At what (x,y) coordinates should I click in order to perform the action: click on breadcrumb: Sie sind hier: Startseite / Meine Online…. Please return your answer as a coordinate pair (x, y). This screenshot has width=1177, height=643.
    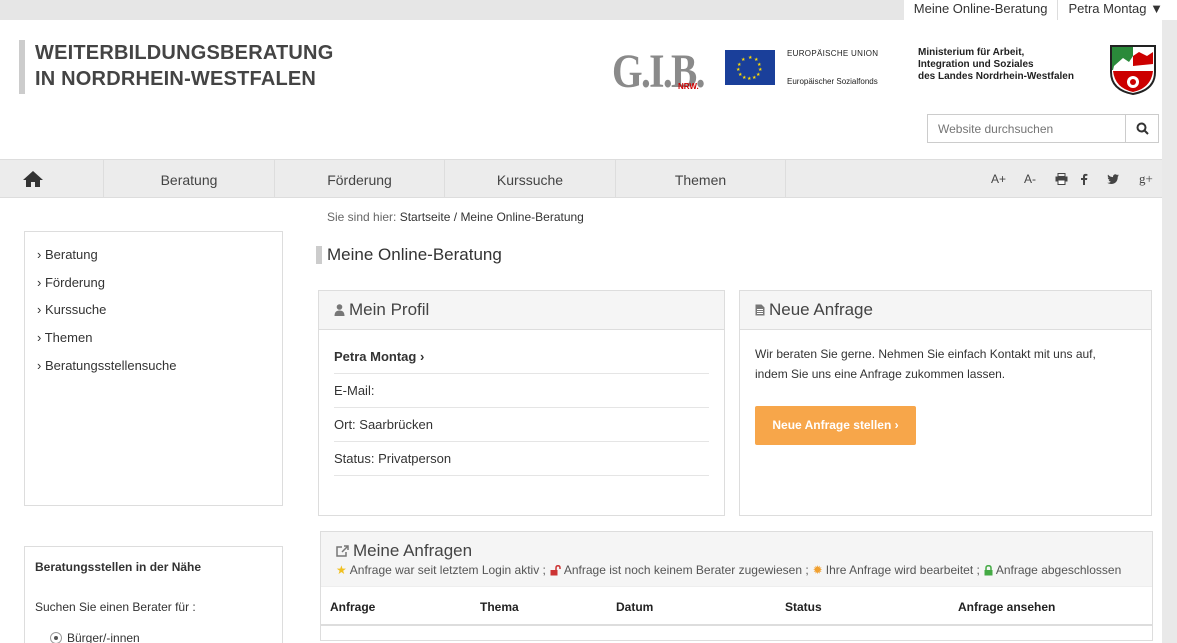
    Looking at the image, I should click on (455, 217).